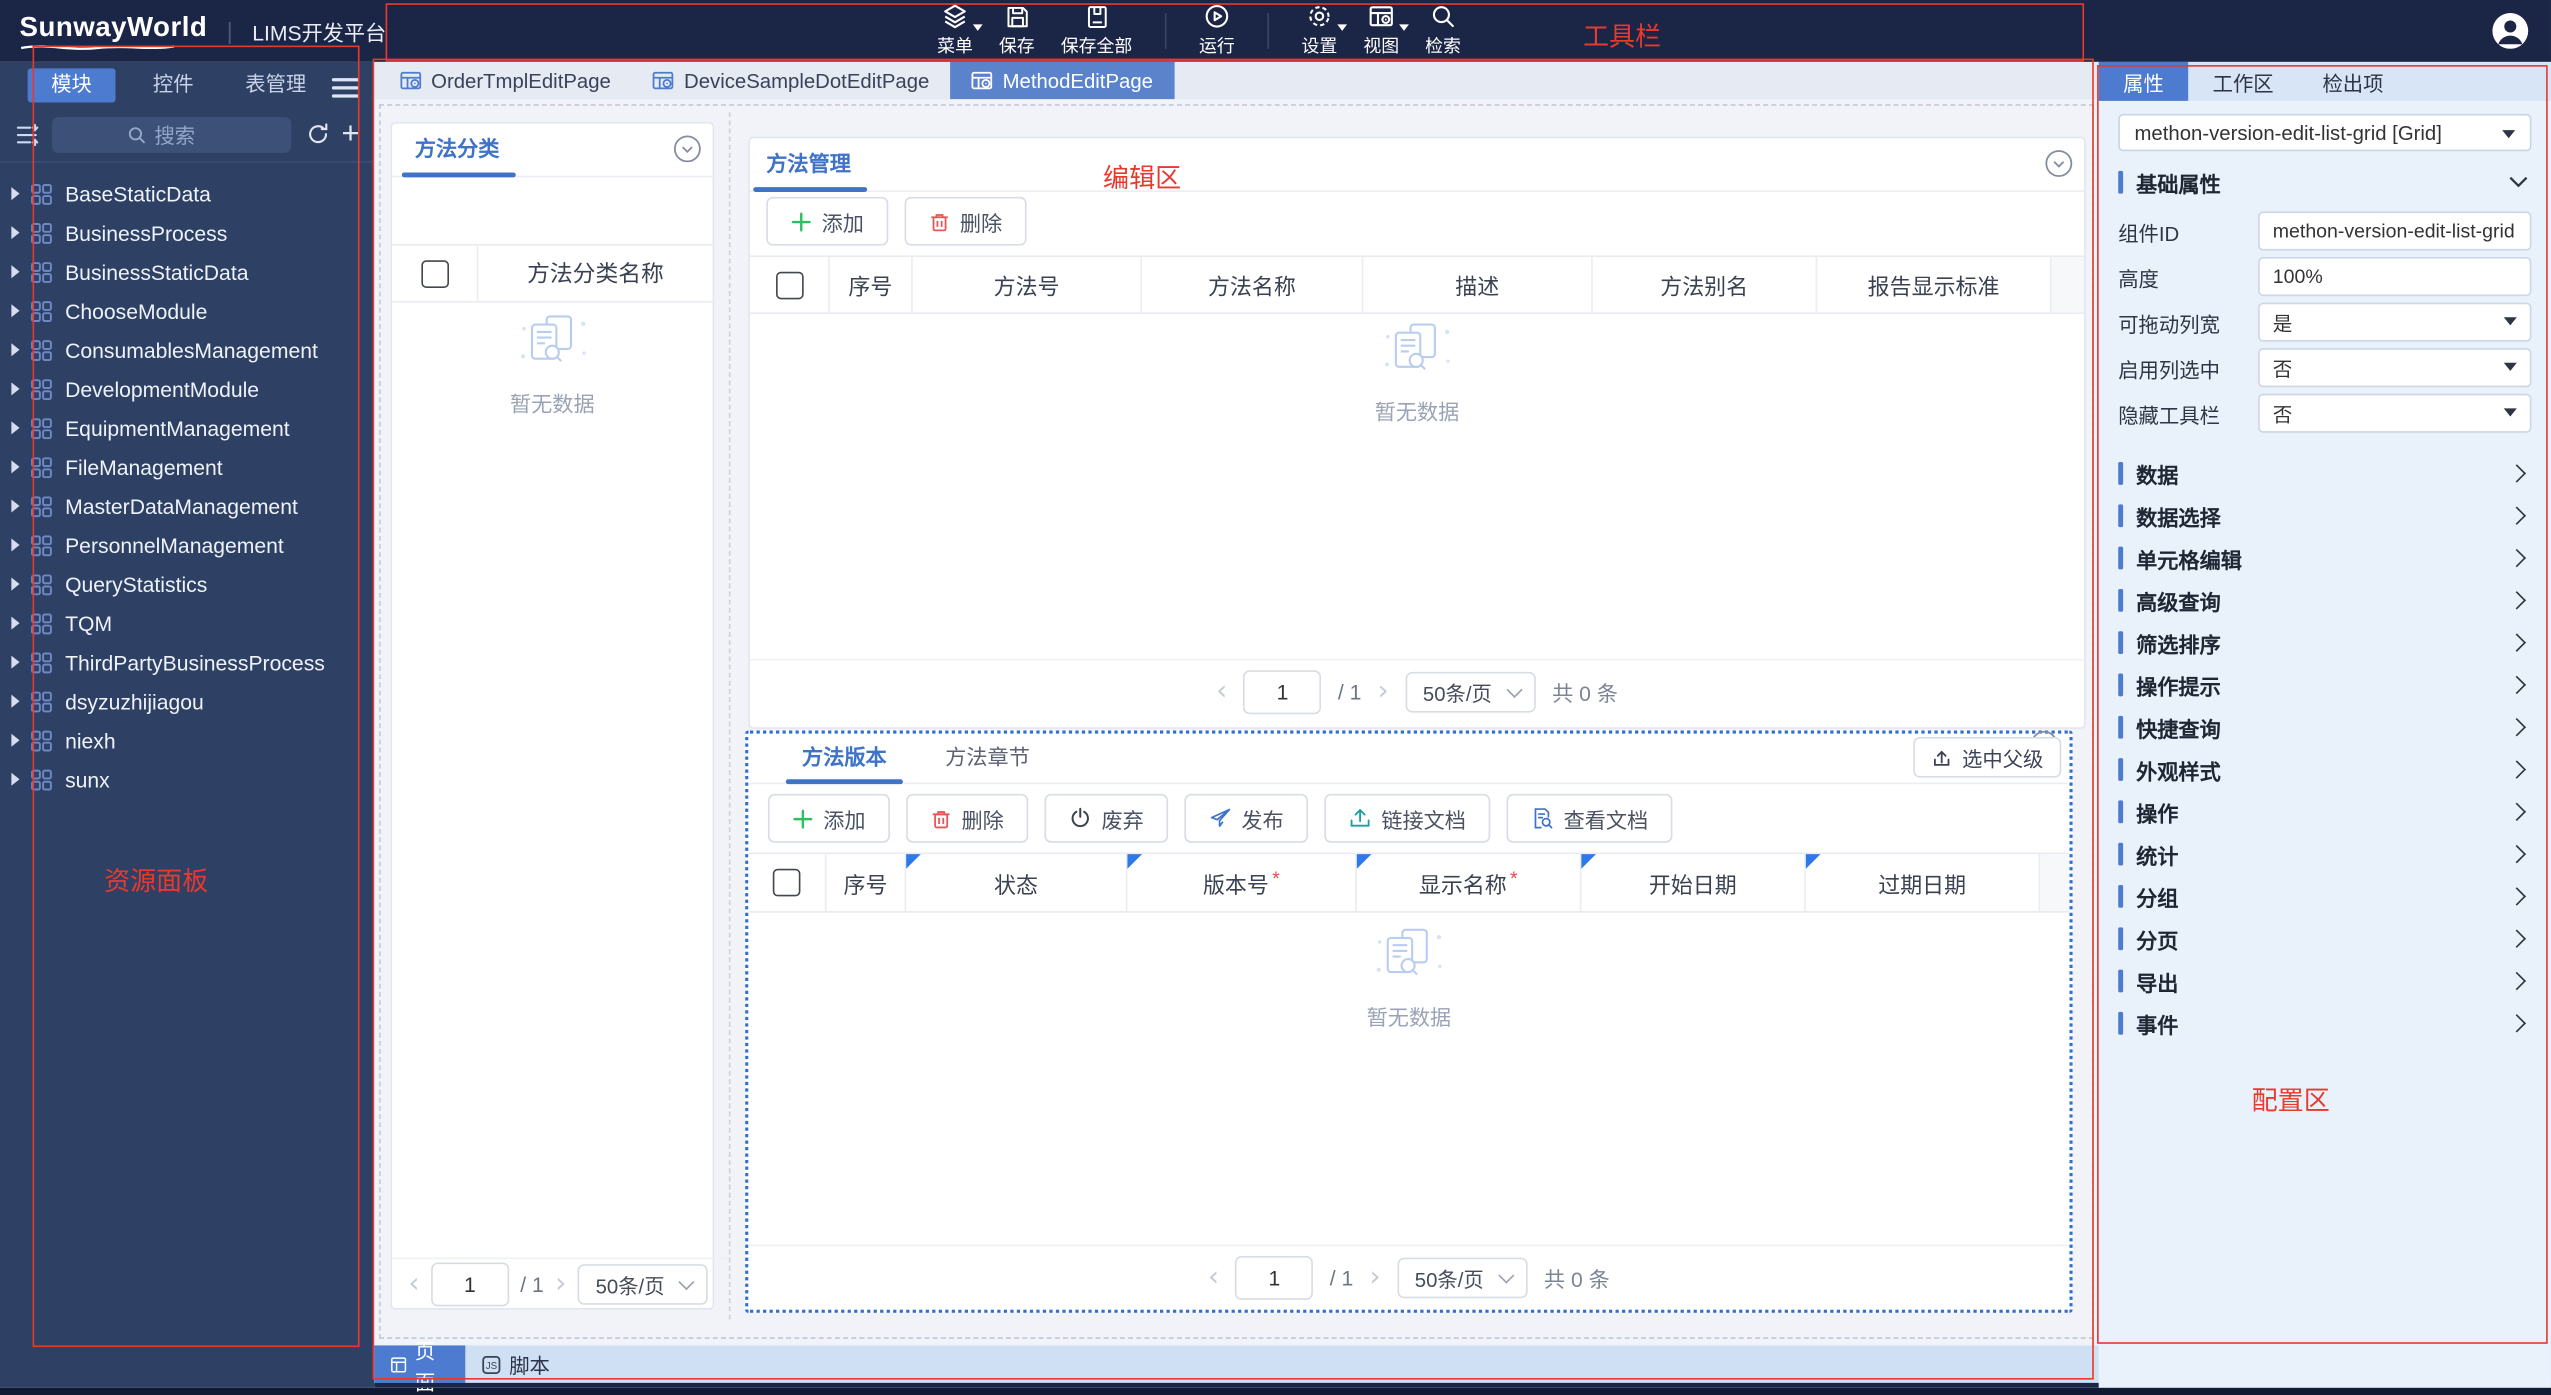 This screenshot has width=2551, height=1395. What do you see at coordinates (2324, 769) in the screenshot?
I see `props-section: 外观样式` at bounding box center [2324, 769].